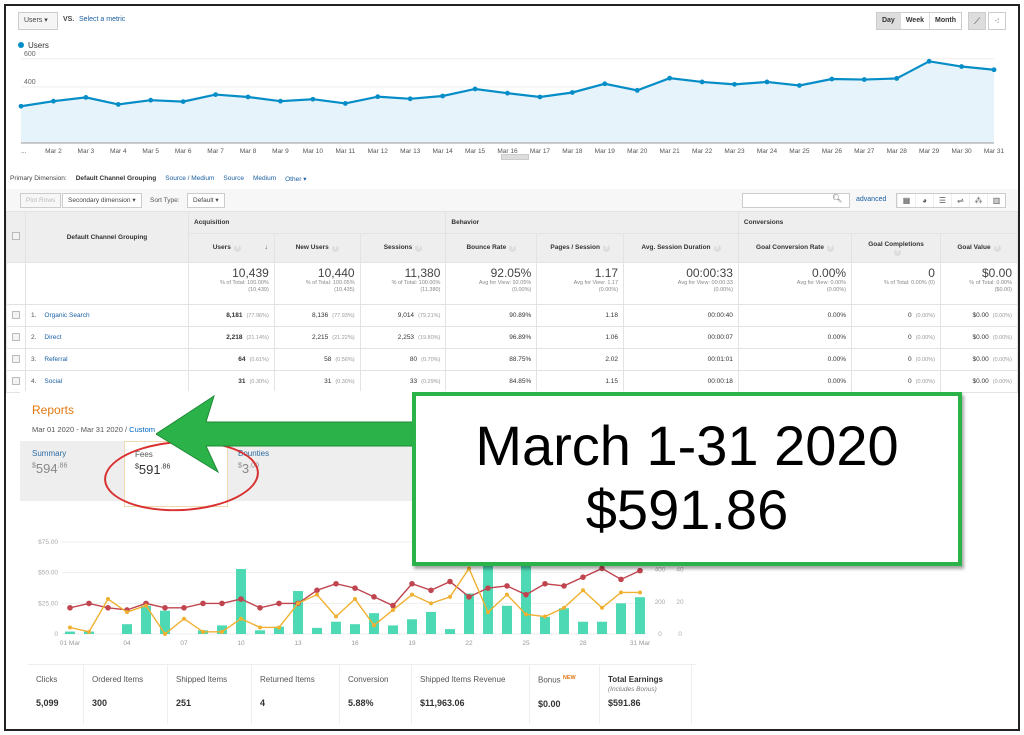 Image resolution: width=1024 pixels, height=735 pixels. I want to click on total-sub: % of Total: 0.00%, so click(990, 283).